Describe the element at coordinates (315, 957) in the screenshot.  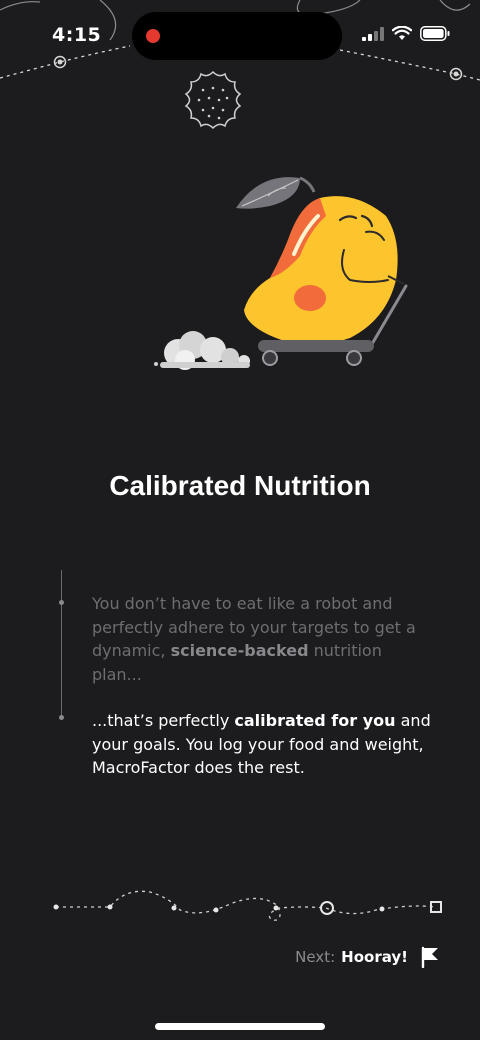
I see `next-prefix: Next:` at that location.